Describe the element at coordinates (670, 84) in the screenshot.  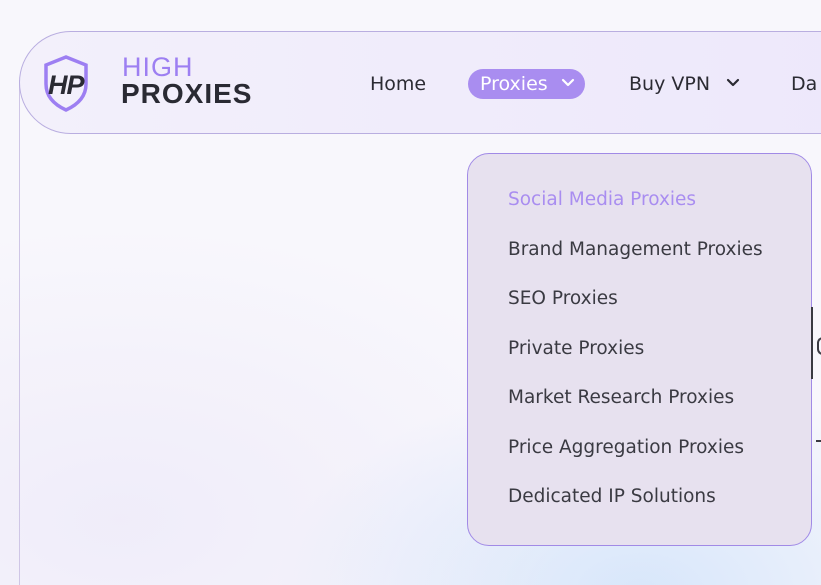
I see `nav-buy-vpn-label: Buy VPN` at that location.